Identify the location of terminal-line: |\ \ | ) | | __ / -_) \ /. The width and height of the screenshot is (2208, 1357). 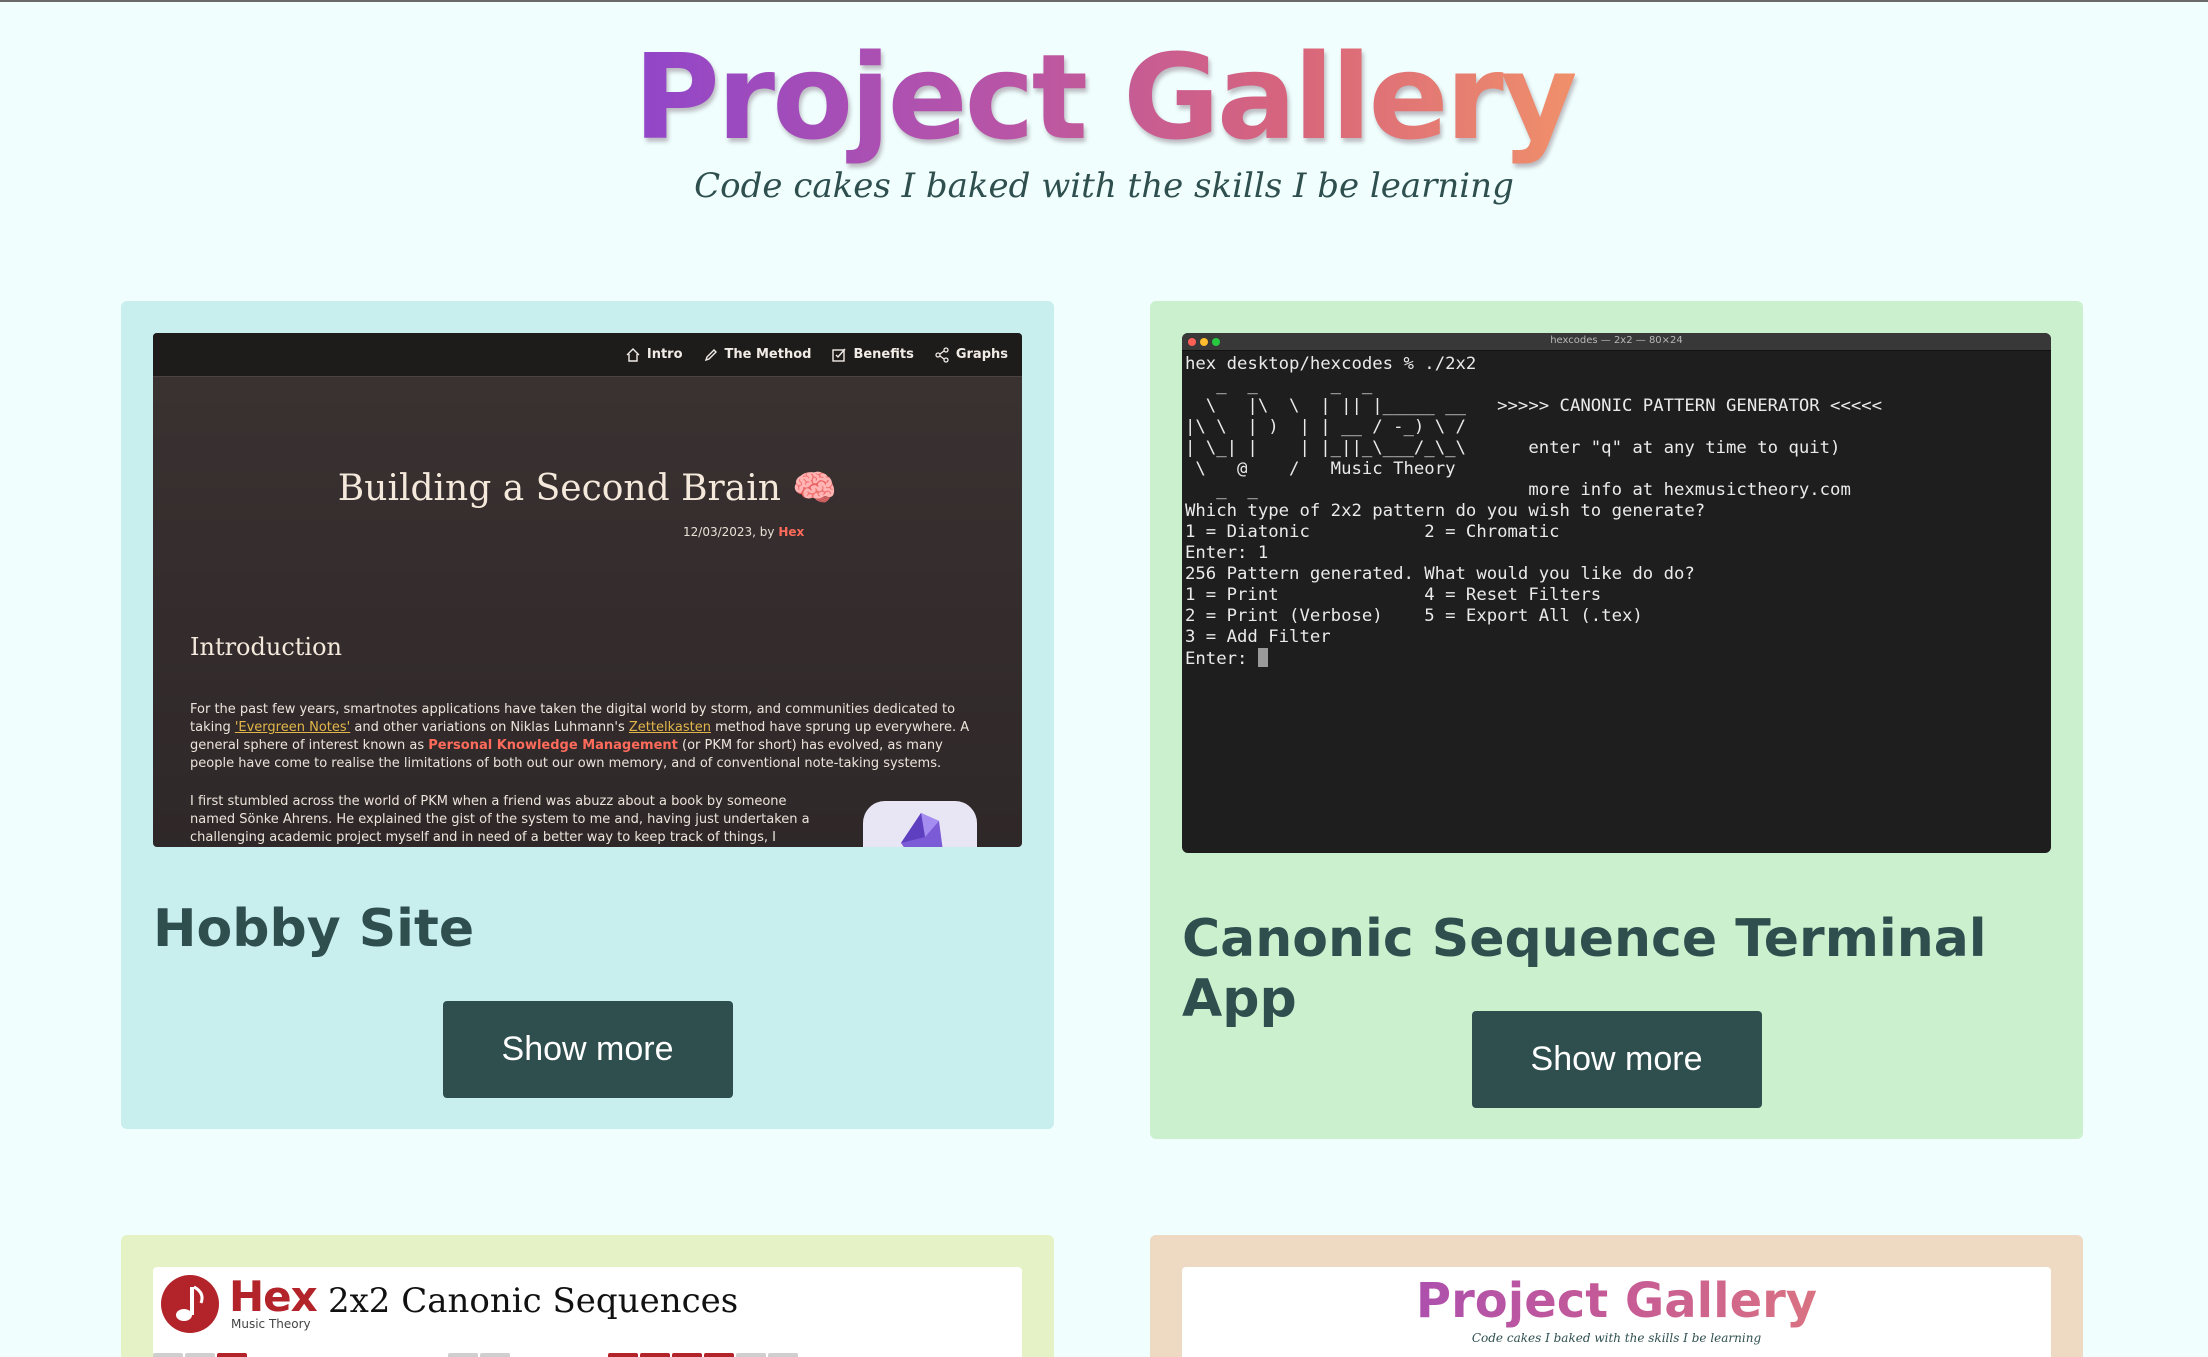
(1325, 427).